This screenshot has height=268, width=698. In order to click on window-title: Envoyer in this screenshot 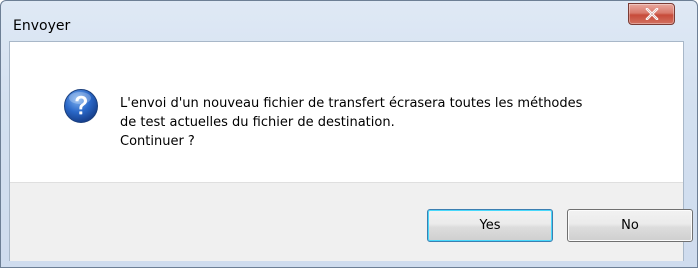, I will do `click(42, 26)`.